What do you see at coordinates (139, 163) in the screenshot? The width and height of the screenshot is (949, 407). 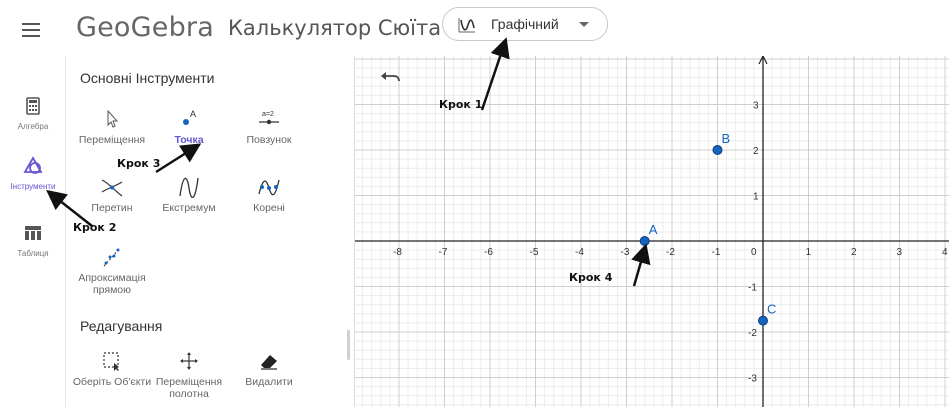 I see `annotation-step3: Крок 3` at bounding box center [139, 163].